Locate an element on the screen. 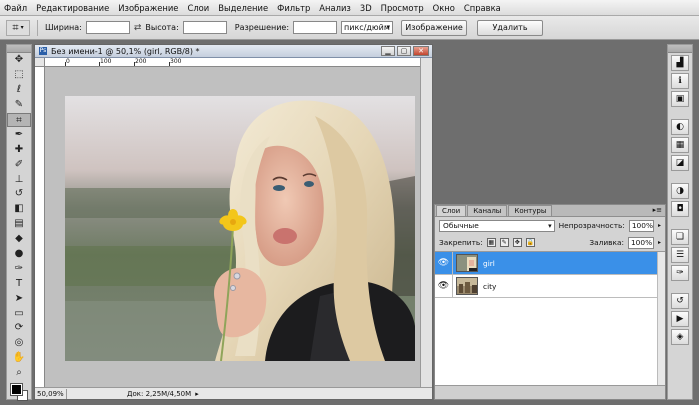 Image resolution: width=699 pixels, height=405 pixels. front-image-button: Изображение is located at coordinates (434, 27).